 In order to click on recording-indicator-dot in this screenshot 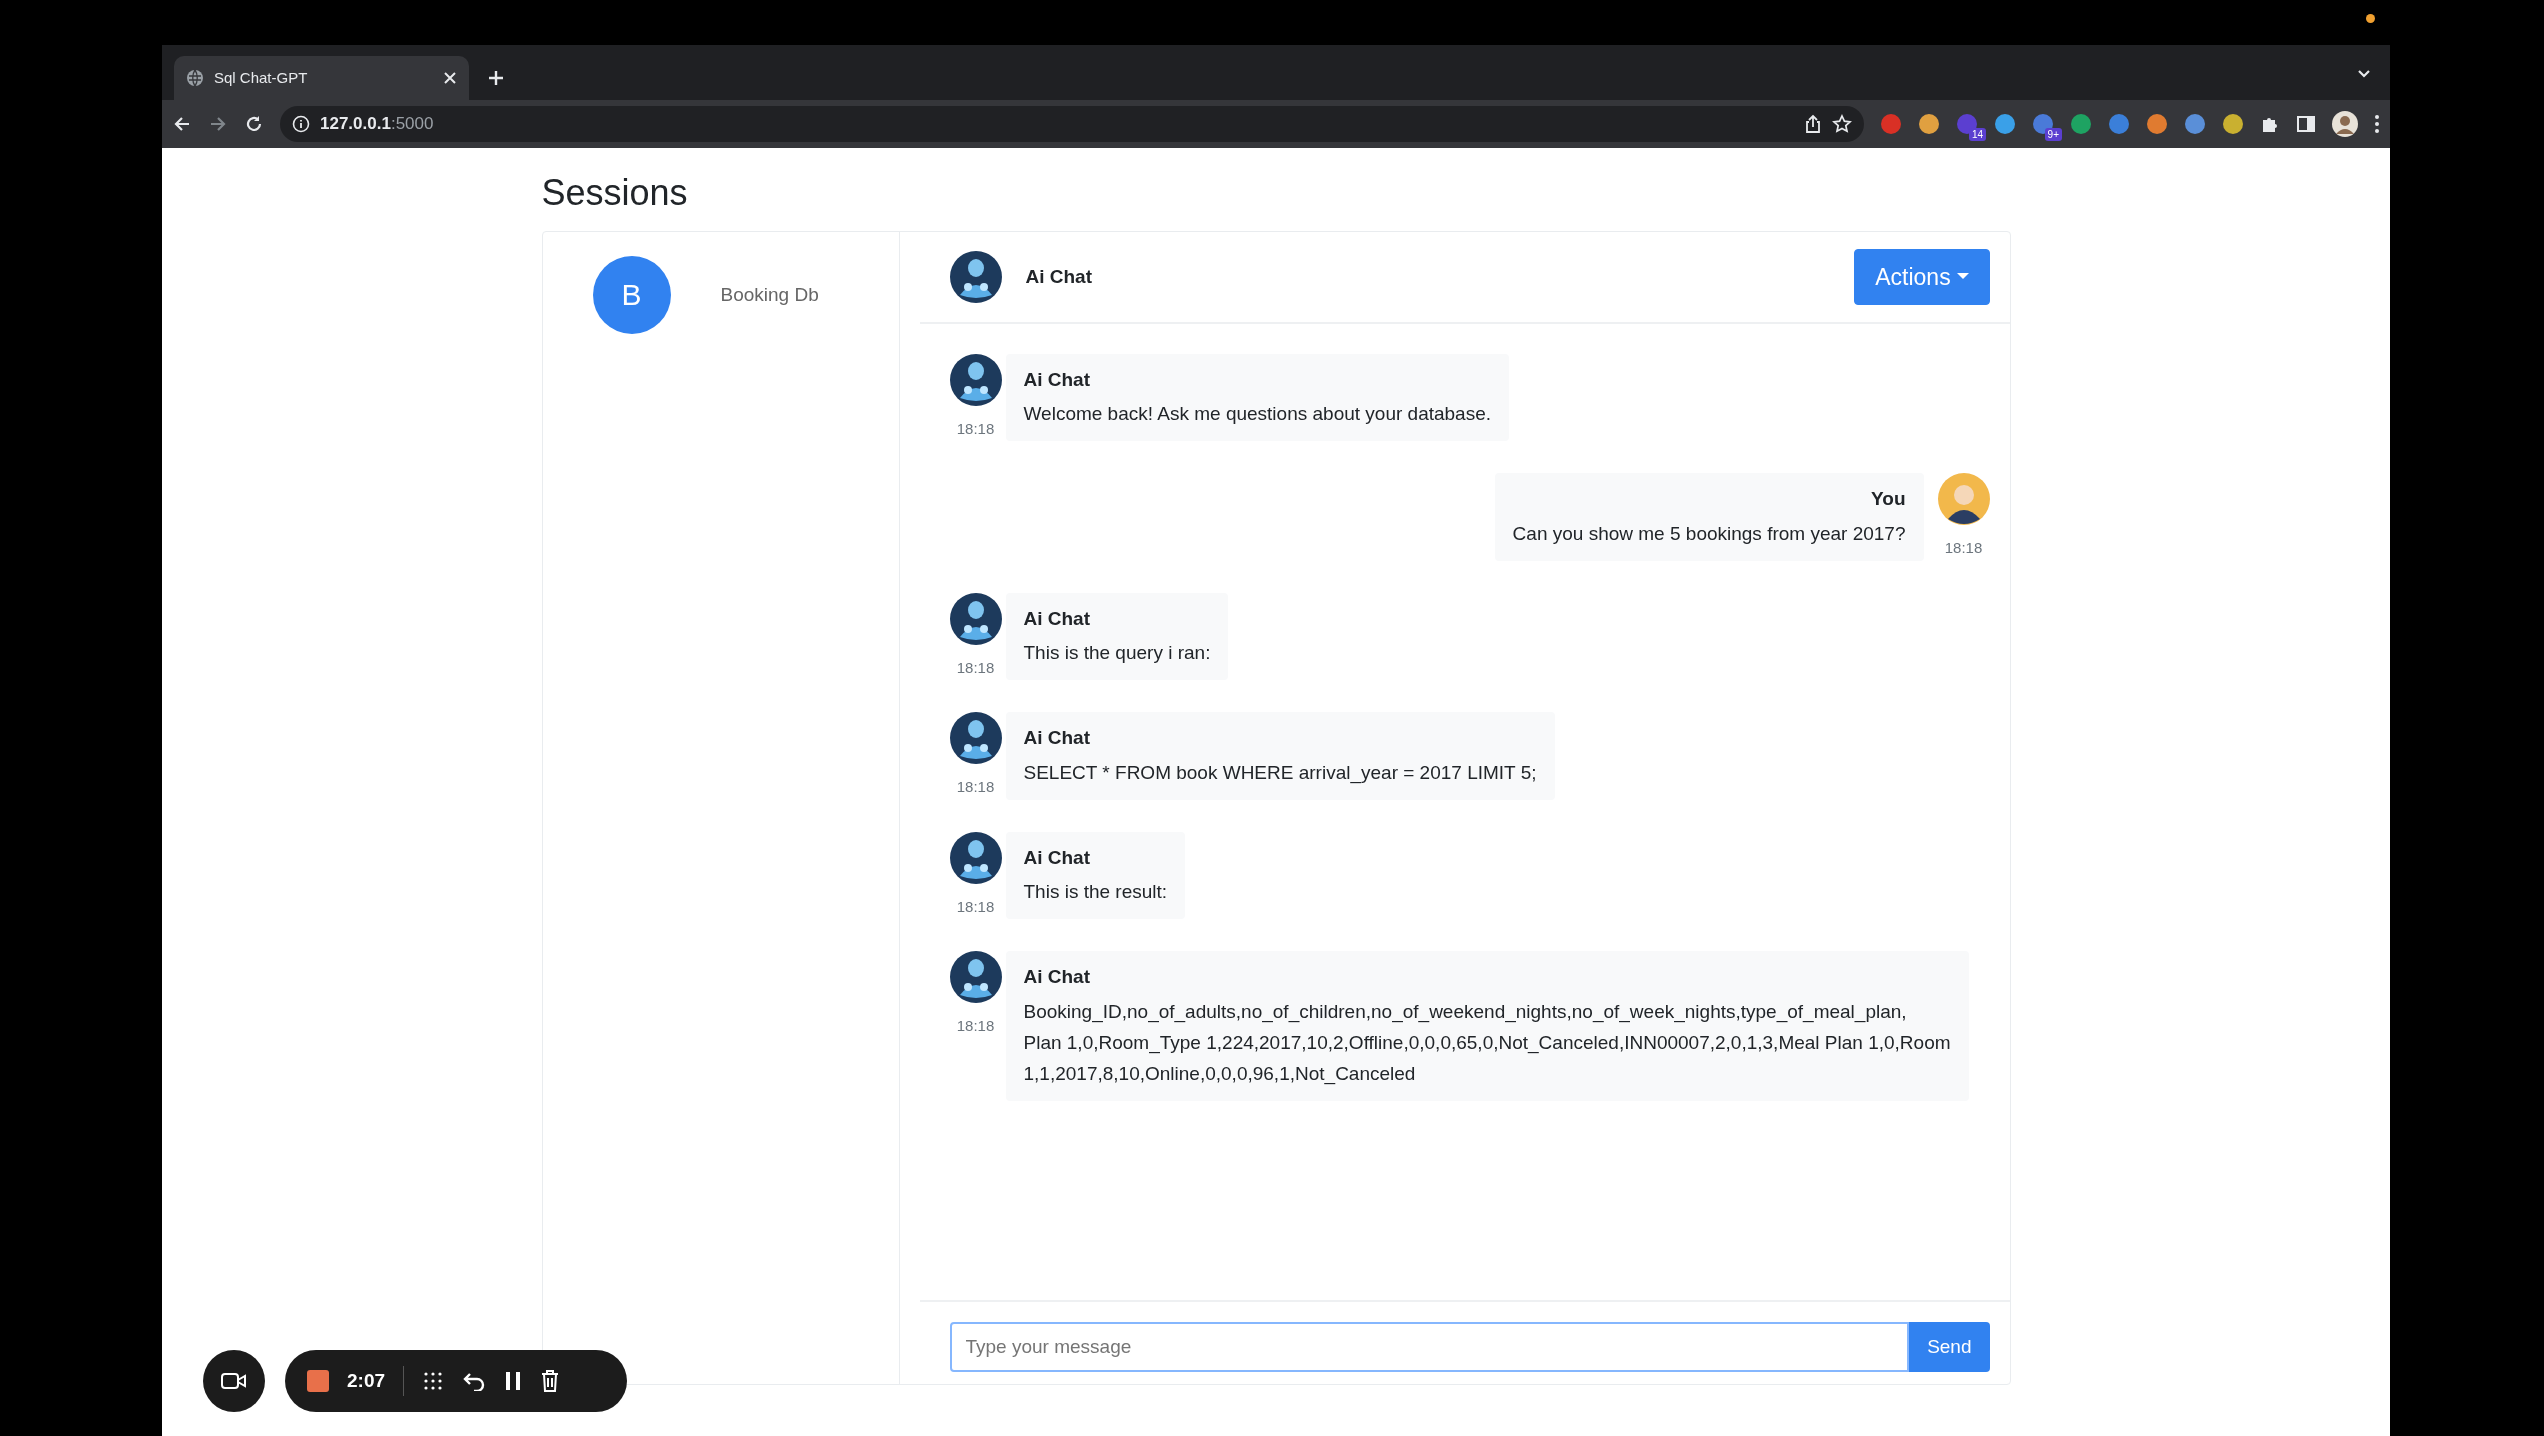, I will do `click(2370, 18)`.